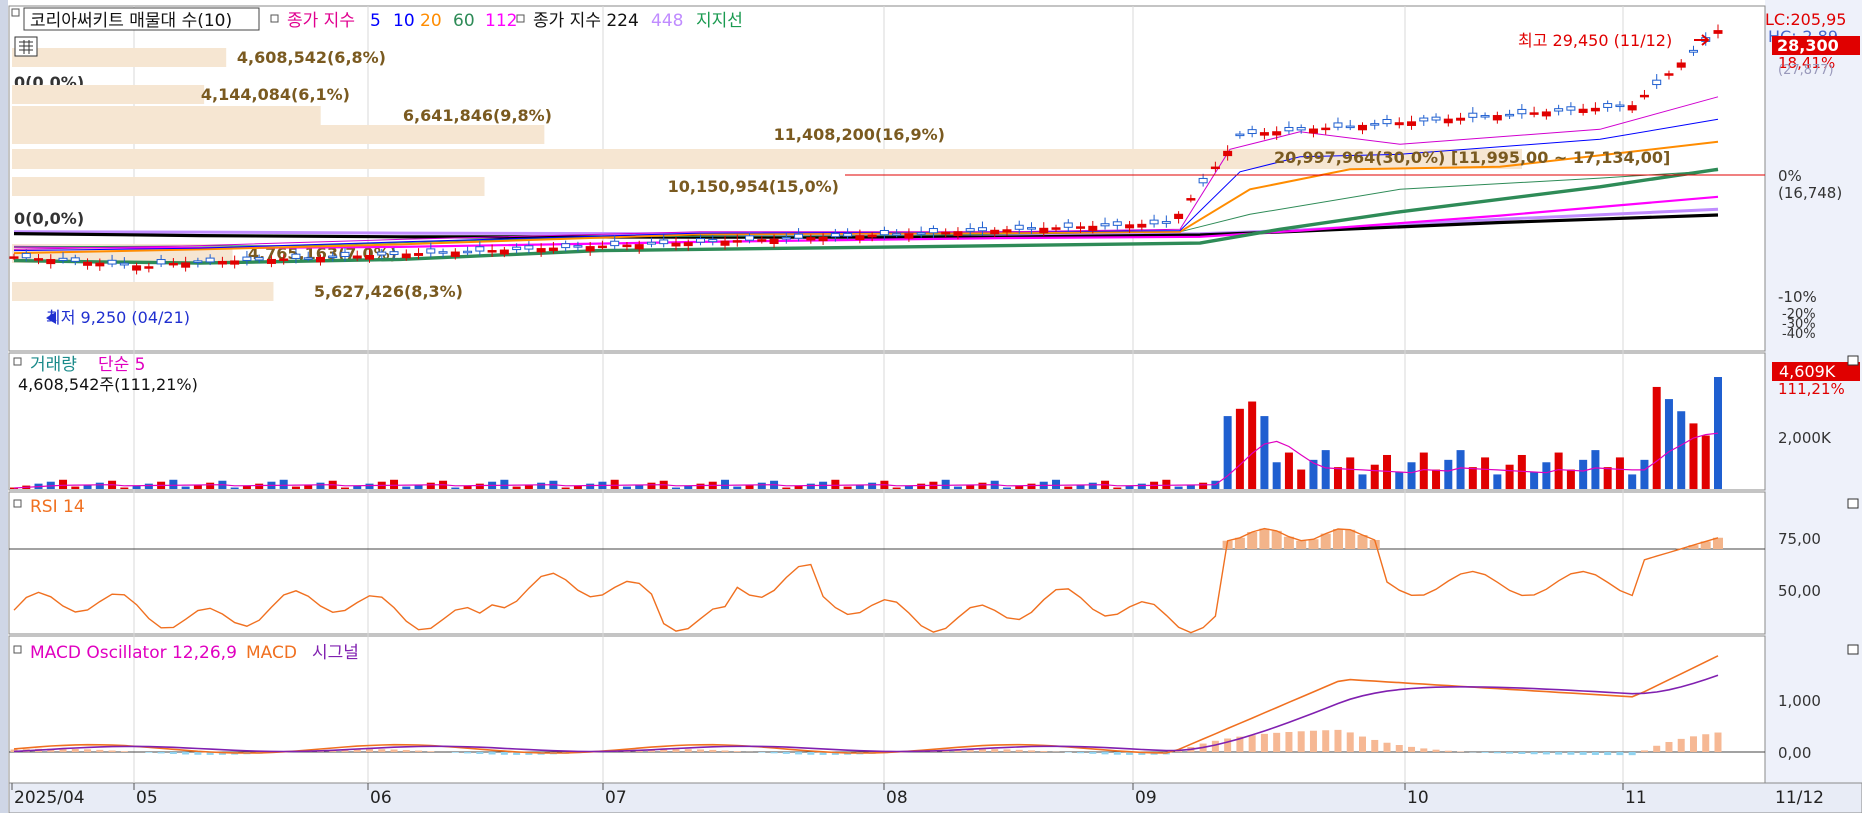 This screenshot has height=817, width=1862. I want to click on volume-current-pct: 111,21%, so click(1811, 389).